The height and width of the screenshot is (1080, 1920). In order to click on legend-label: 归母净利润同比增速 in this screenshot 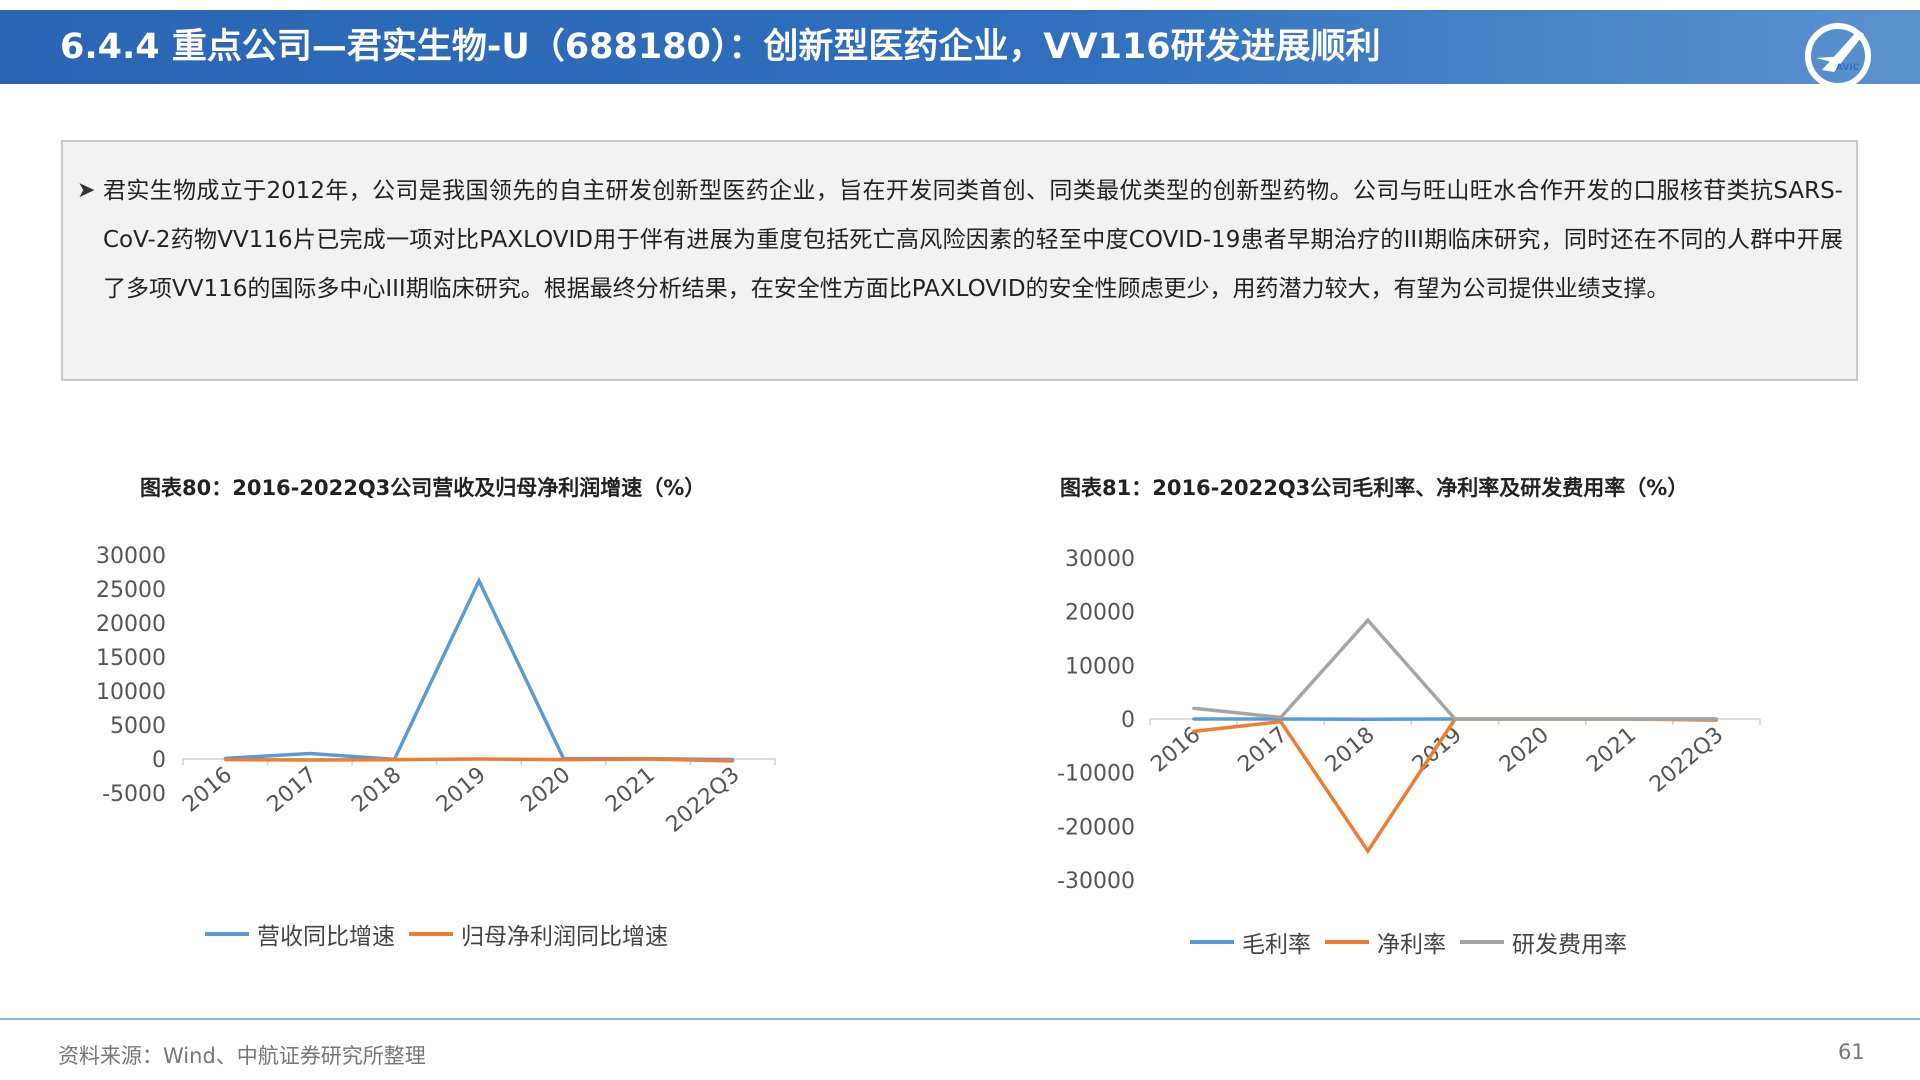, I will do `click(564, 937)`.